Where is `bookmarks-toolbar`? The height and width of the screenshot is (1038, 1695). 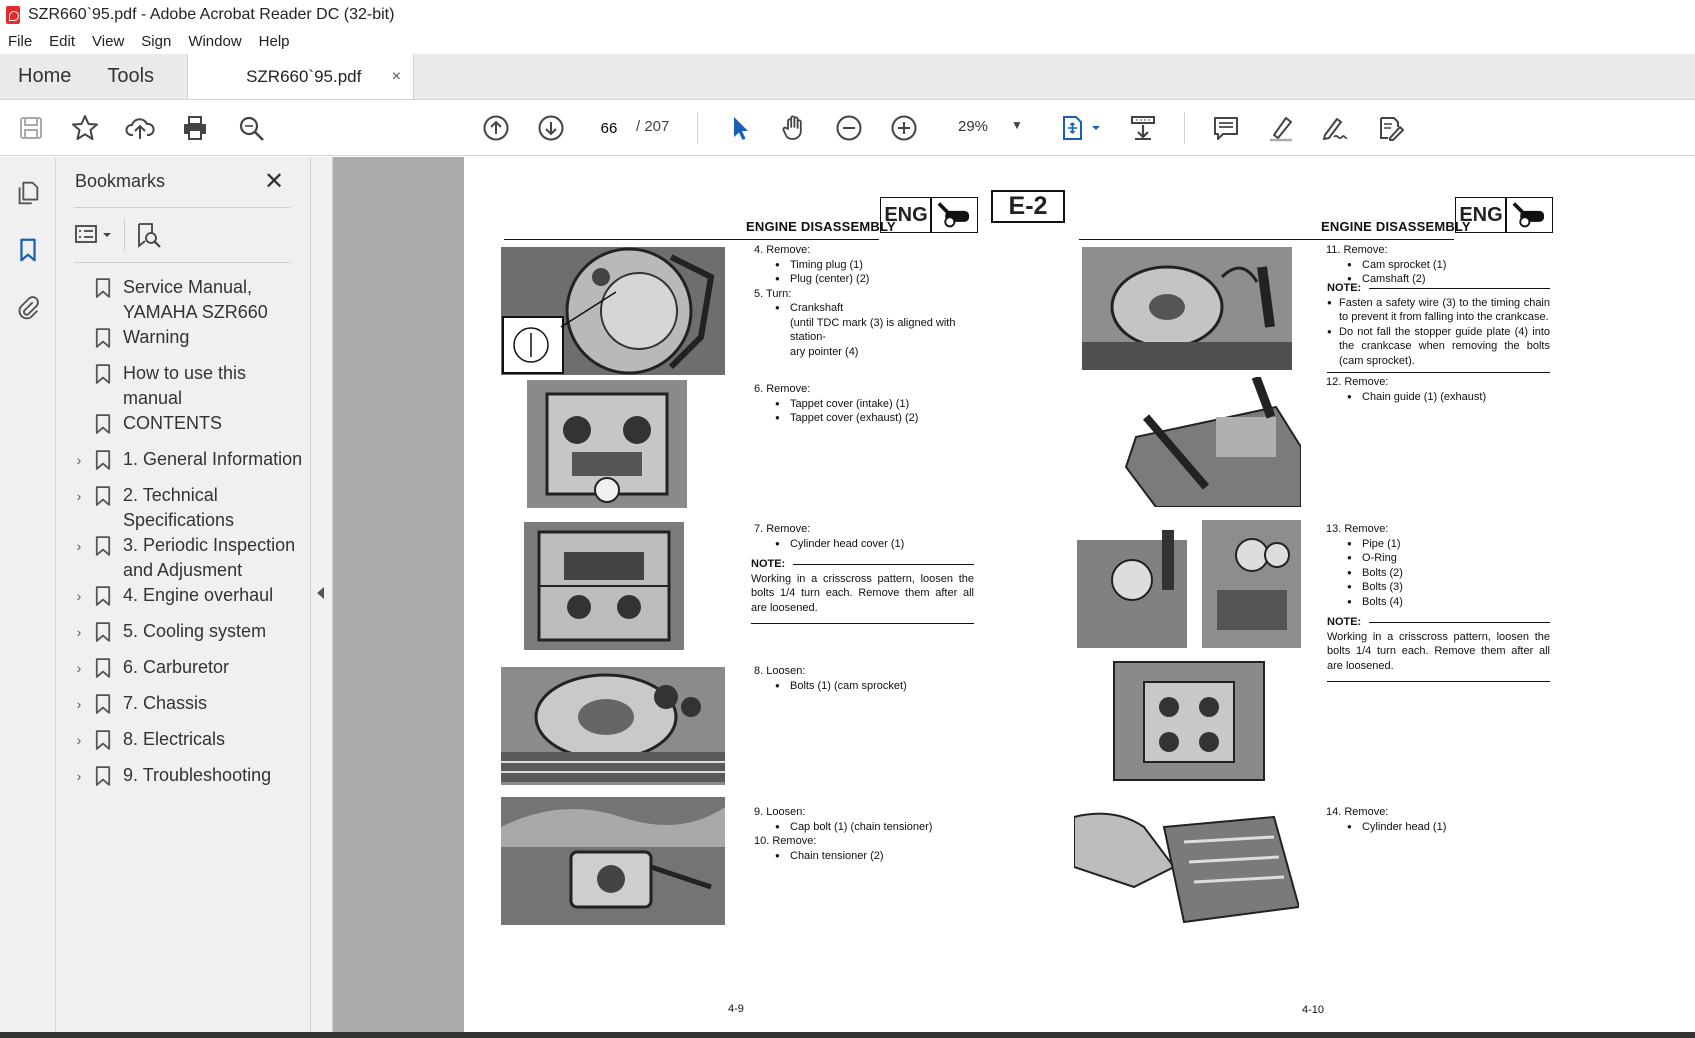 bookmarks-toolbar is located at coordinates (184, 235).